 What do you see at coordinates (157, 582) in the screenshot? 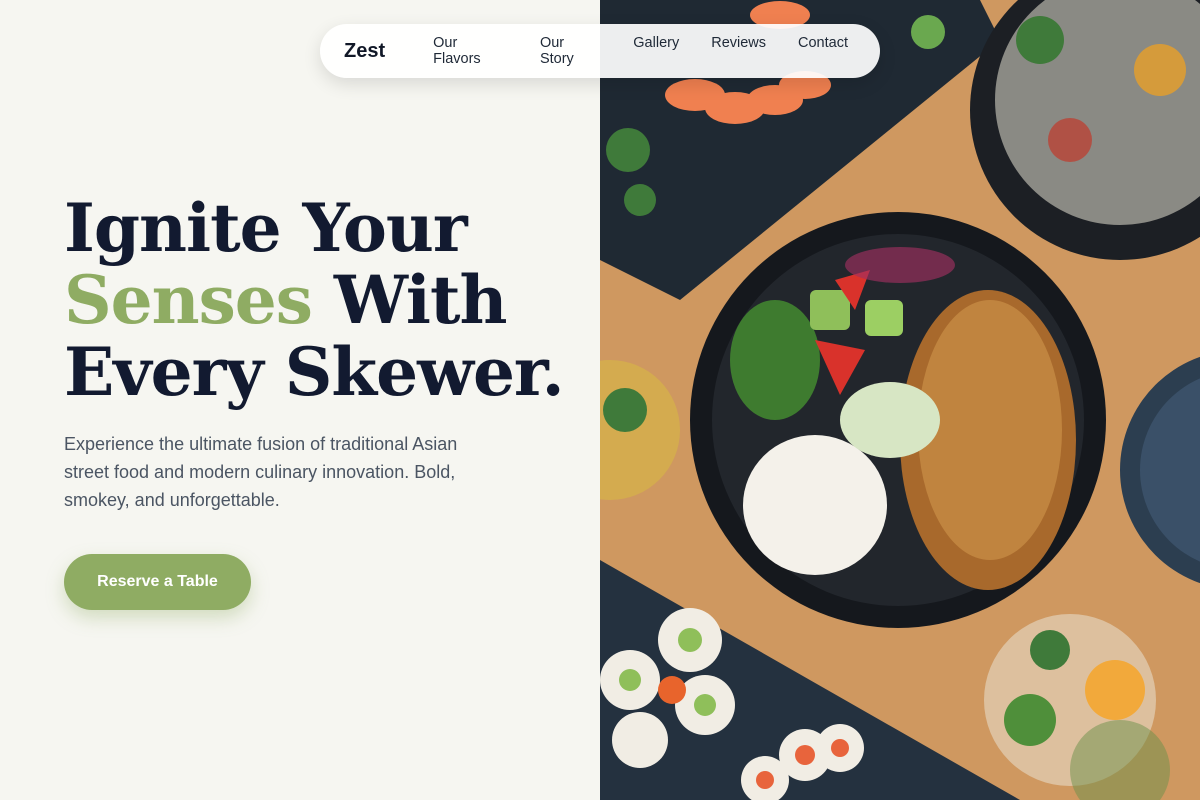
I see `reserve-table-button: Reserve a Table` at bounding box center [157, 582].